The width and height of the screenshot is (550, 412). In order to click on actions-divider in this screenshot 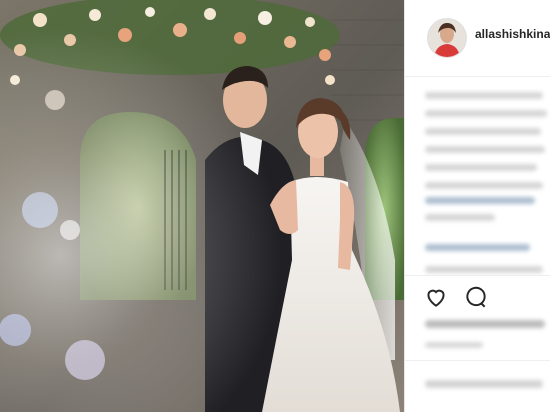, I will do `click(477, 275)`.